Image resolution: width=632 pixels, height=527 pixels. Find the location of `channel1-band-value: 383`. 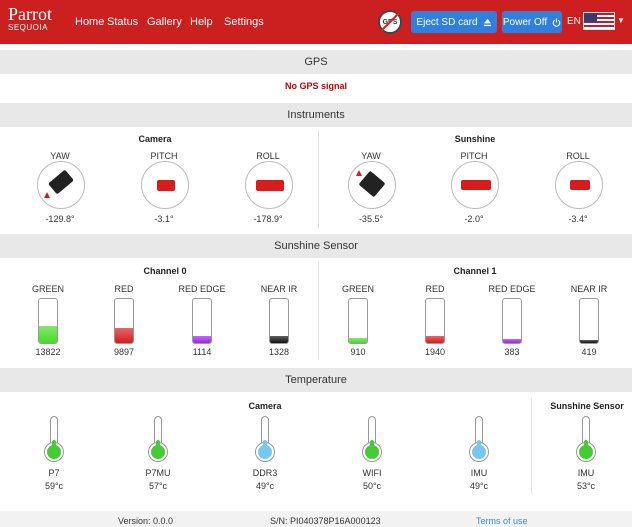

channel1-band-value: 383 is located at coordinates (512, 352).